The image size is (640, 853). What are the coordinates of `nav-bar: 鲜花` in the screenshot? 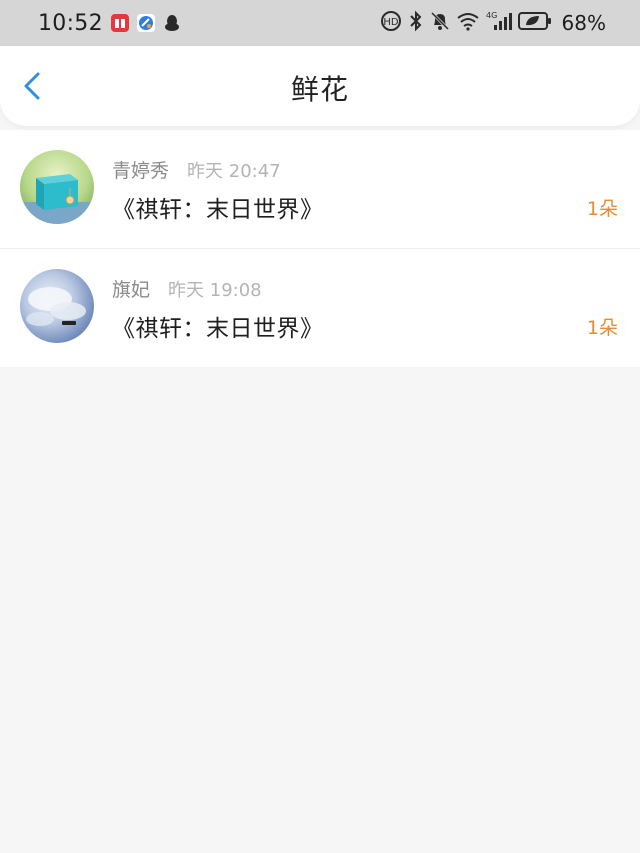 It's located at (320, 86).